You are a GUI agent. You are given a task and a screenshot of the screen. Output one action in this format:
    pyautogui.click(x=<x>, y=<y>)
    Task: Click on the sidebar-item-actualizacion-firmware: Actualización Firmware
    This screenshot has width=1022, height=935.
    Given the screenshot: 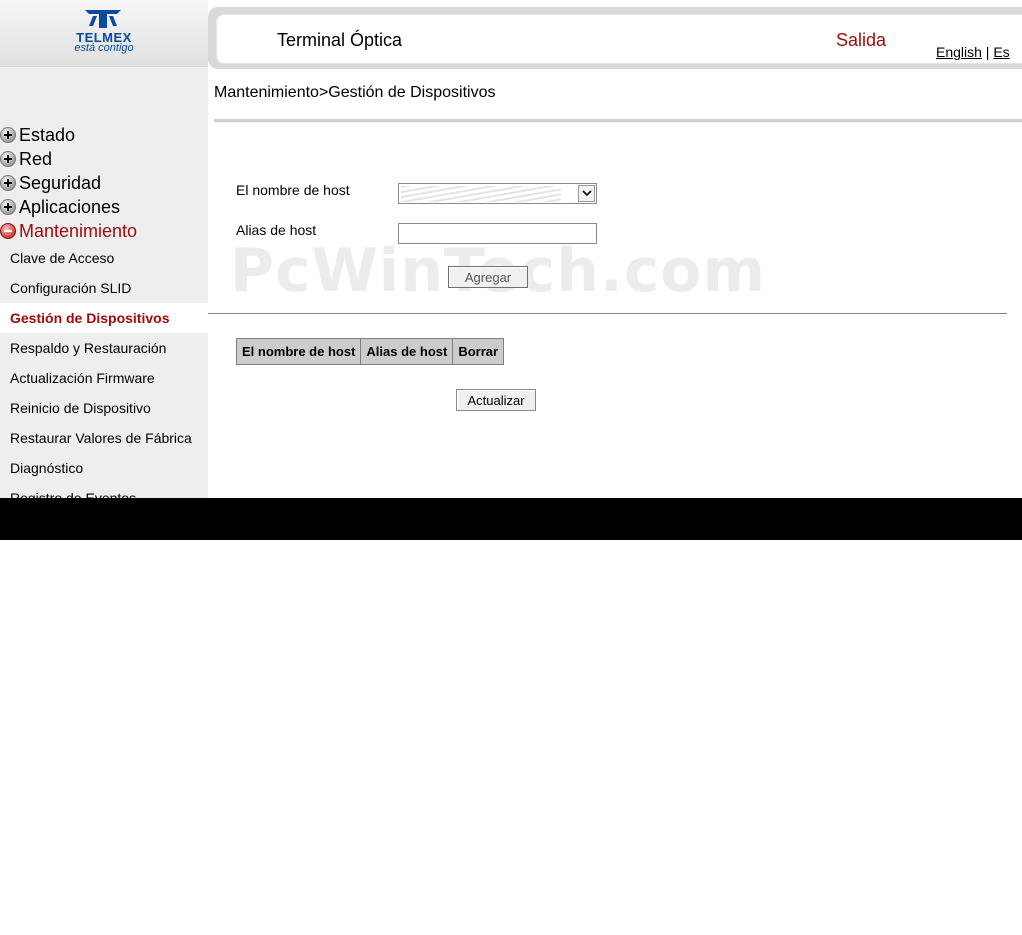 What is the action you would take?
    pyautogui.click(x=104, y=378)
    